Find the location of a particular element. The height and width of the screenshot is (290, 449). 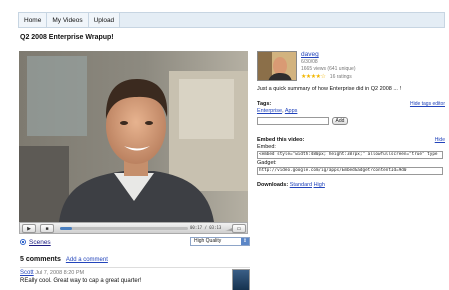

comment-meta: Scott Jul 7, 2008 8:20 PM is located at coordinates (52, 273).